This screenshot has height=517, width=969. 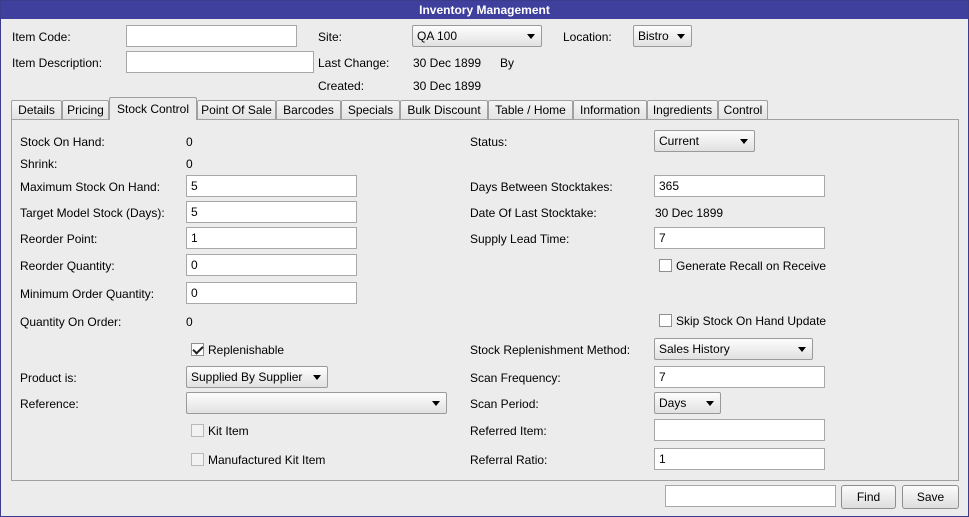 What do you see at coordinates (689, 213) in the screenshot?
I see `last-stocktake-value: 30 Dec 1899` at bounding box center [689, 213].